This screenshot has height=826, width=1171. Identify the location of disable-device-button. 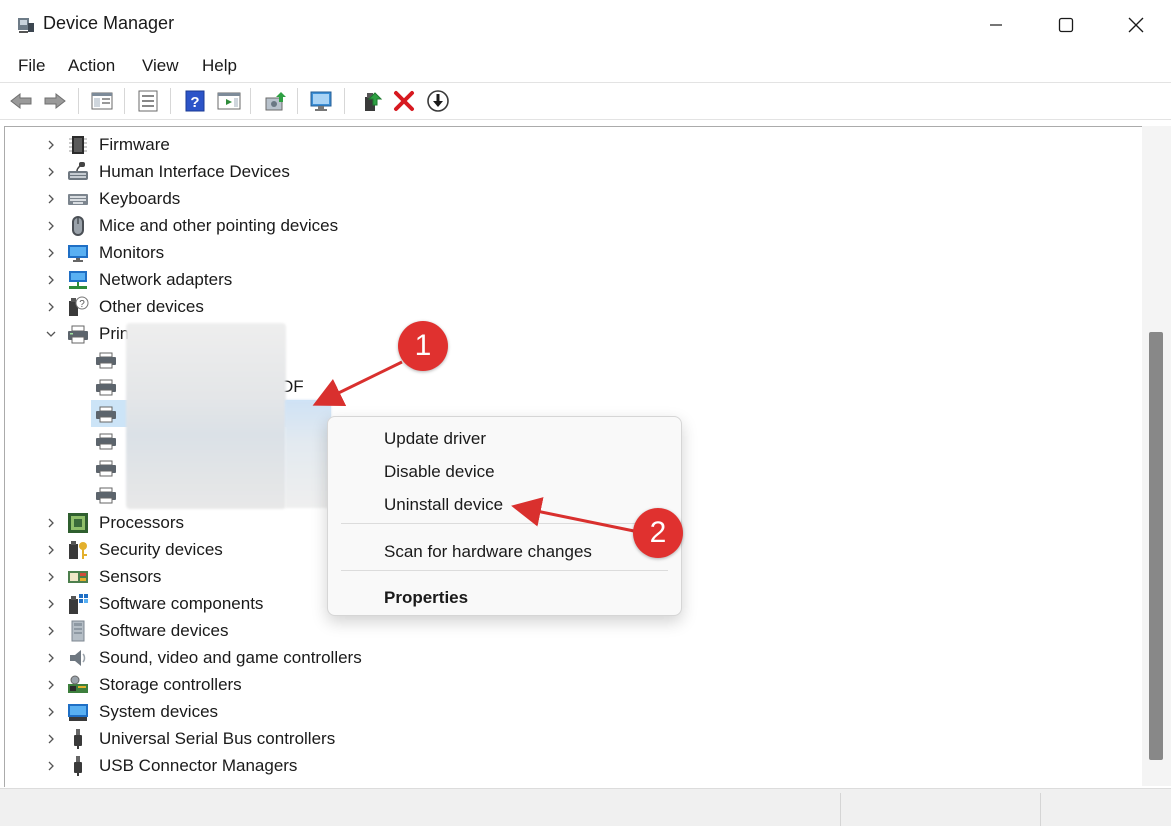
(438, 101).